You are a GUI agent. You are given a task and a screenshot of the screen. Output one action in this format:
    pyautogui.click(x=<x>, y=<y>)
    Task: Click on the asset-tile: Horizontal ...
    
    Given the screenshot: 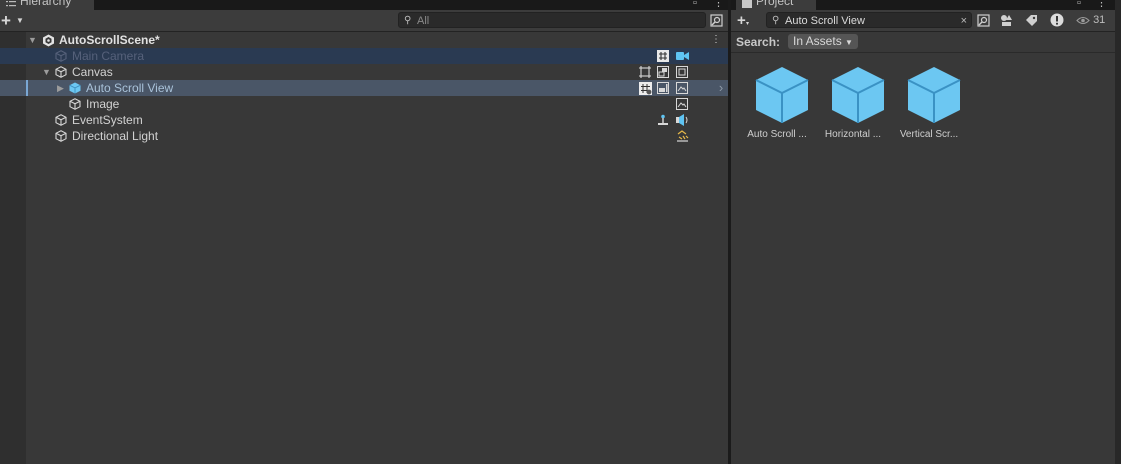 What is the action you would take?
    pyautogui.click(x=853, y=106)
    